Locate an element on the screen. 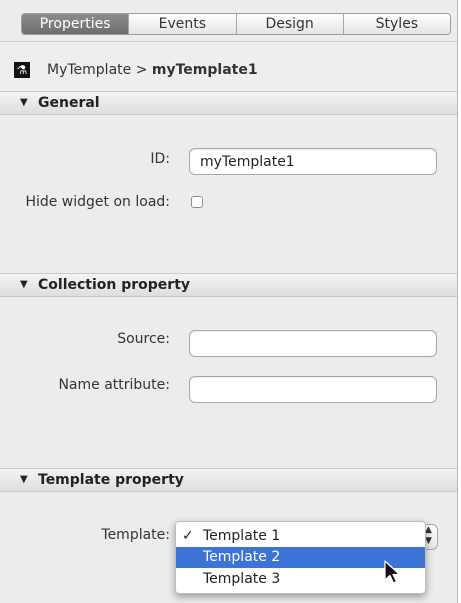 The height and width of the screenshot is (603, 461). tab-group: Properties Events Design Styles is located at coordinates (236, 24).